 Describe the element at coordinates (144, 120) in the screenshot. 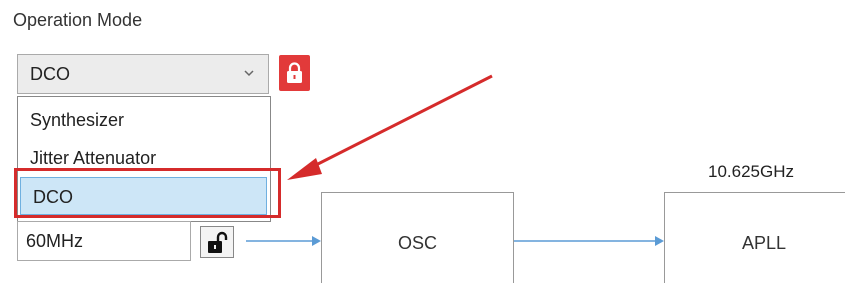

I see `option-synthesizer: Synthesizer` at that location.